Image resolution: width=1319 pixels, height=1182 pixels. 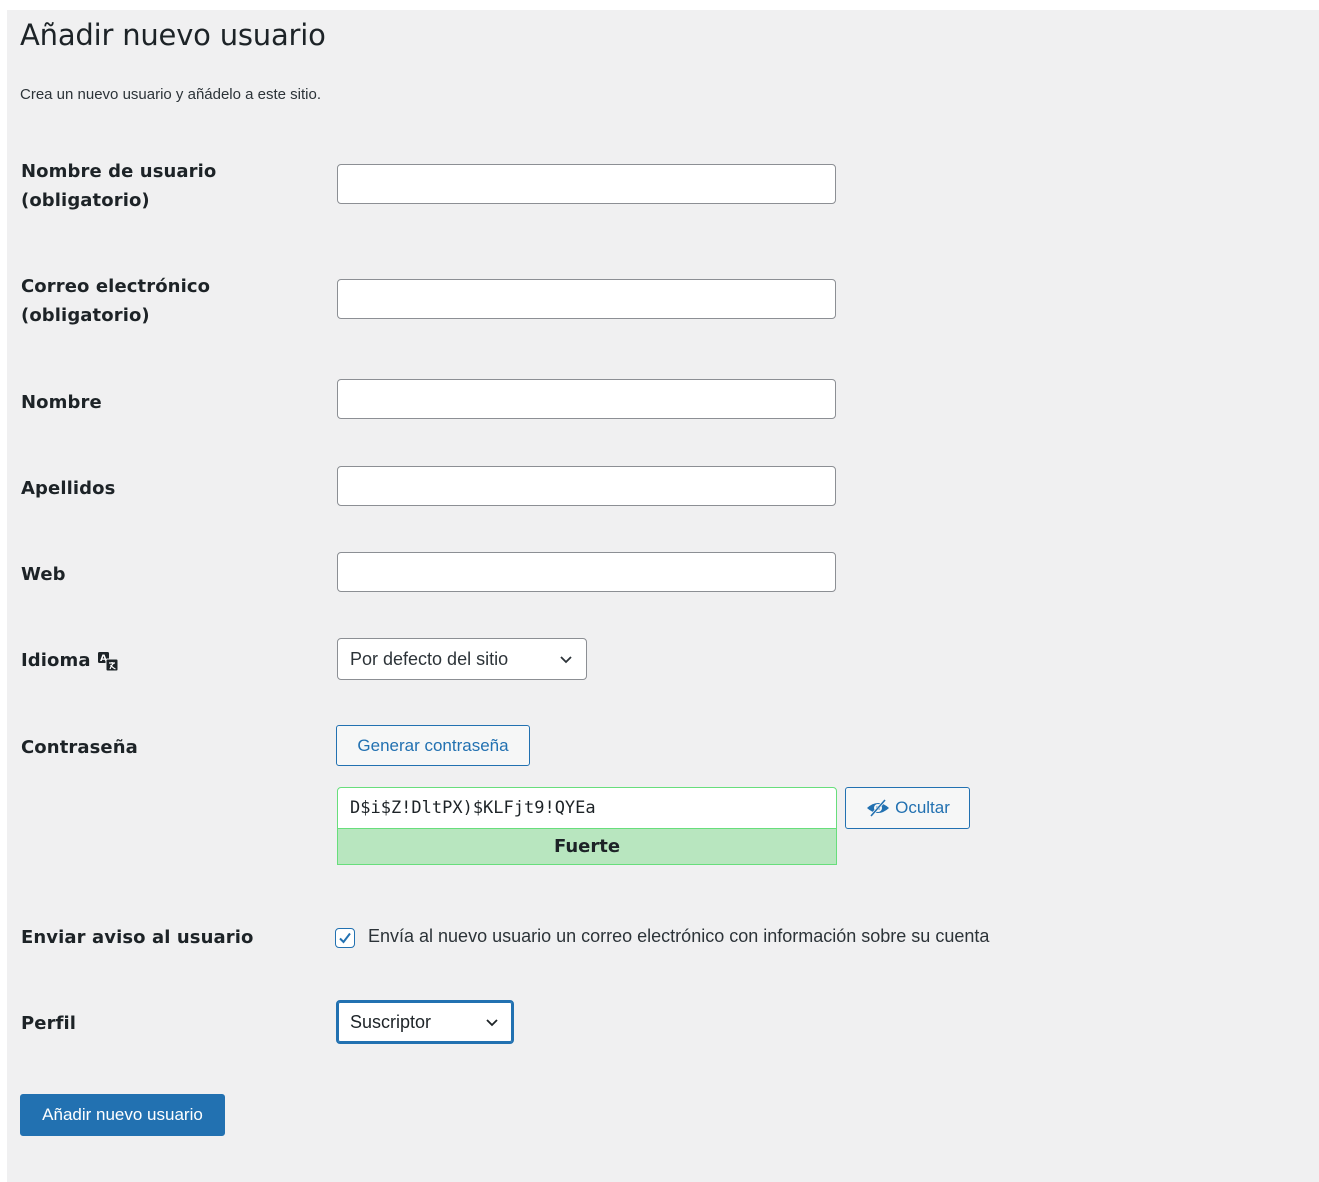 I want to click on language-label: Idioma A, so click(x=70, y=660).